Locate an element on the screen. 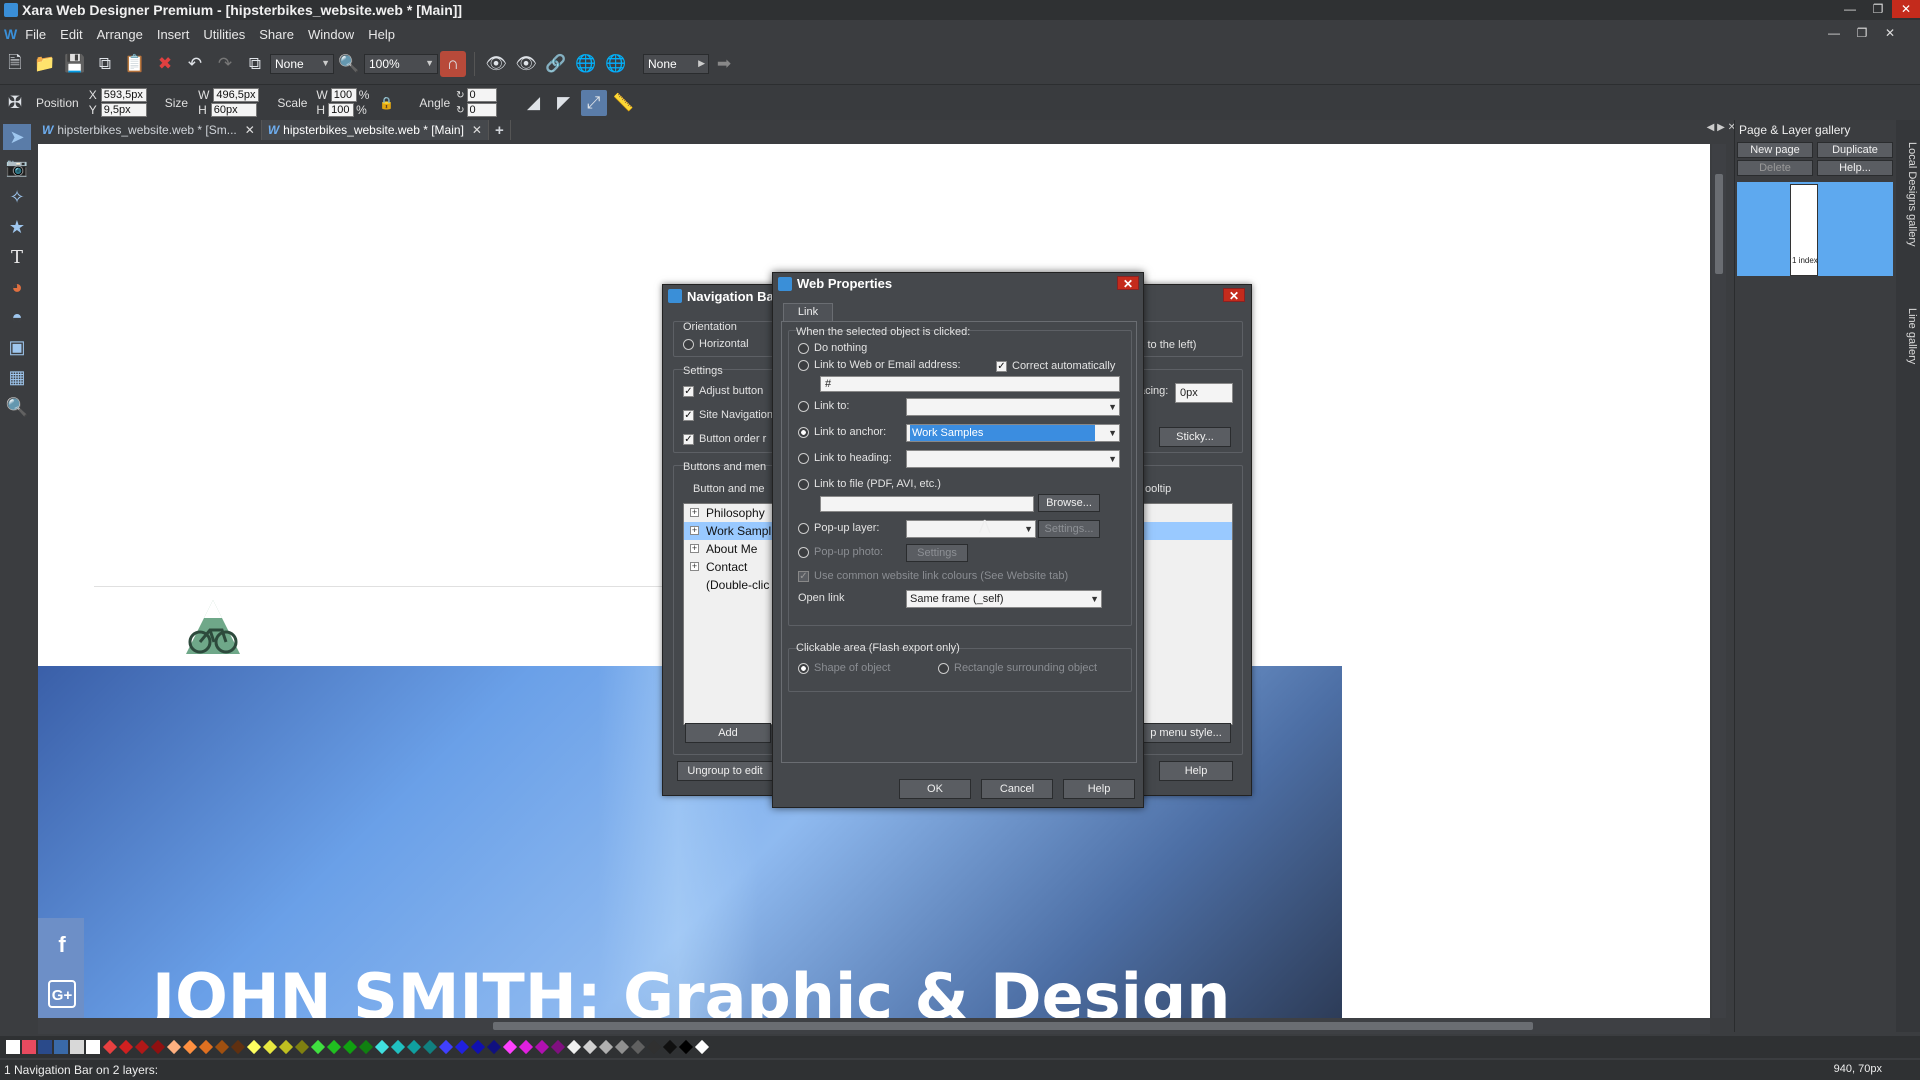 The height and width of the screenshot is (1080, 1920). width-field: 496,5px is located at coordinates (236, 95).